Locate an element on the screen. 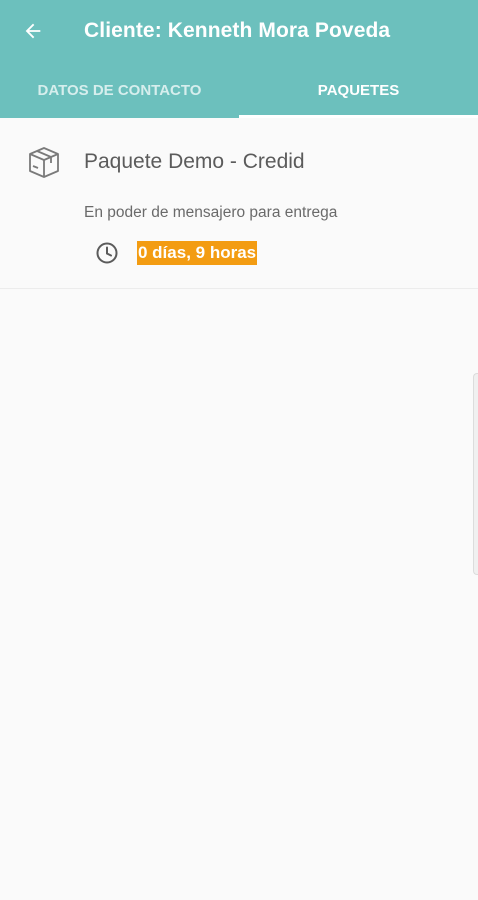  package-name: Paquete Demo - Credid is located at coordinates (194, 161).